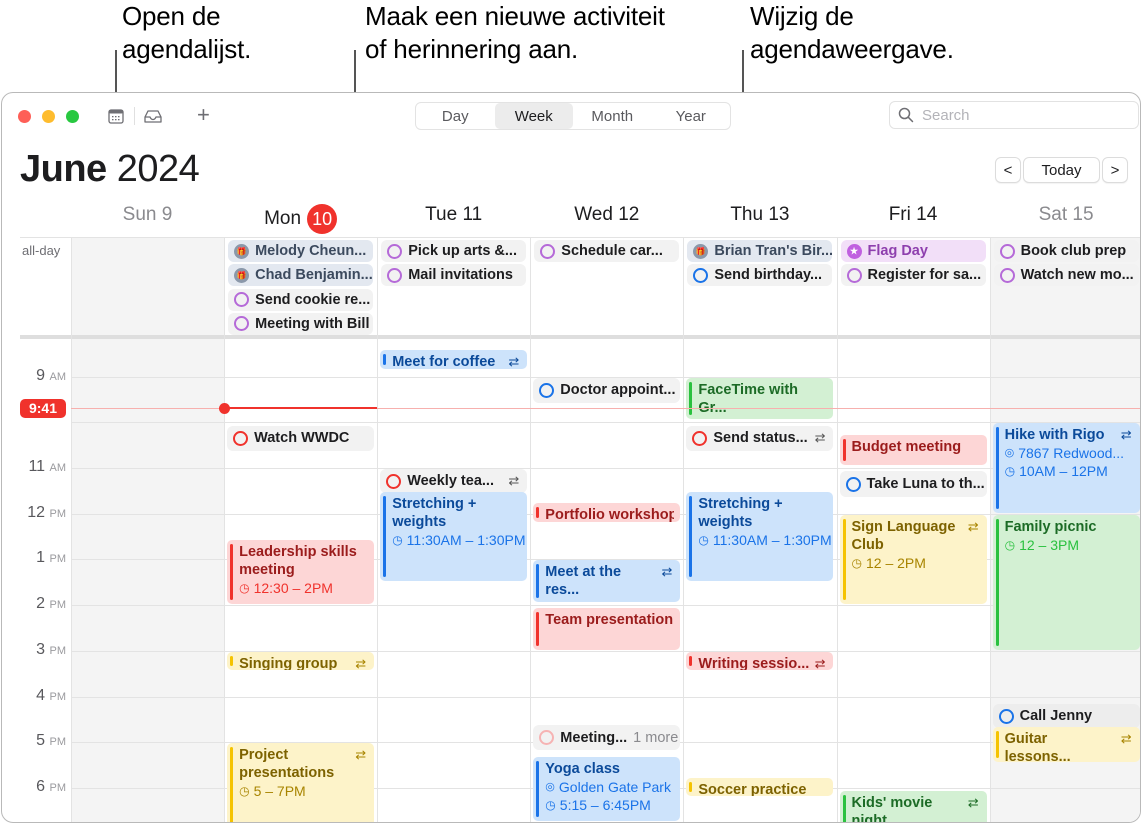 The image size is (1146, 825). What do you see at coordinates (63, 169) in the screenshot?
I see `month-label: June` at bounding box center [63, 169].